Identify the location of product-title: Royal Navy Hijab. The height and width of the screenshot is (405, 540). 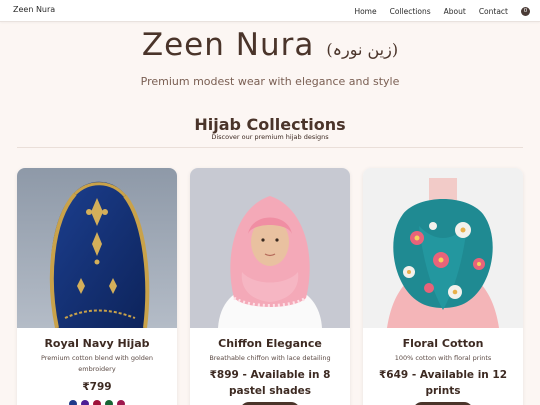
(97, 343).